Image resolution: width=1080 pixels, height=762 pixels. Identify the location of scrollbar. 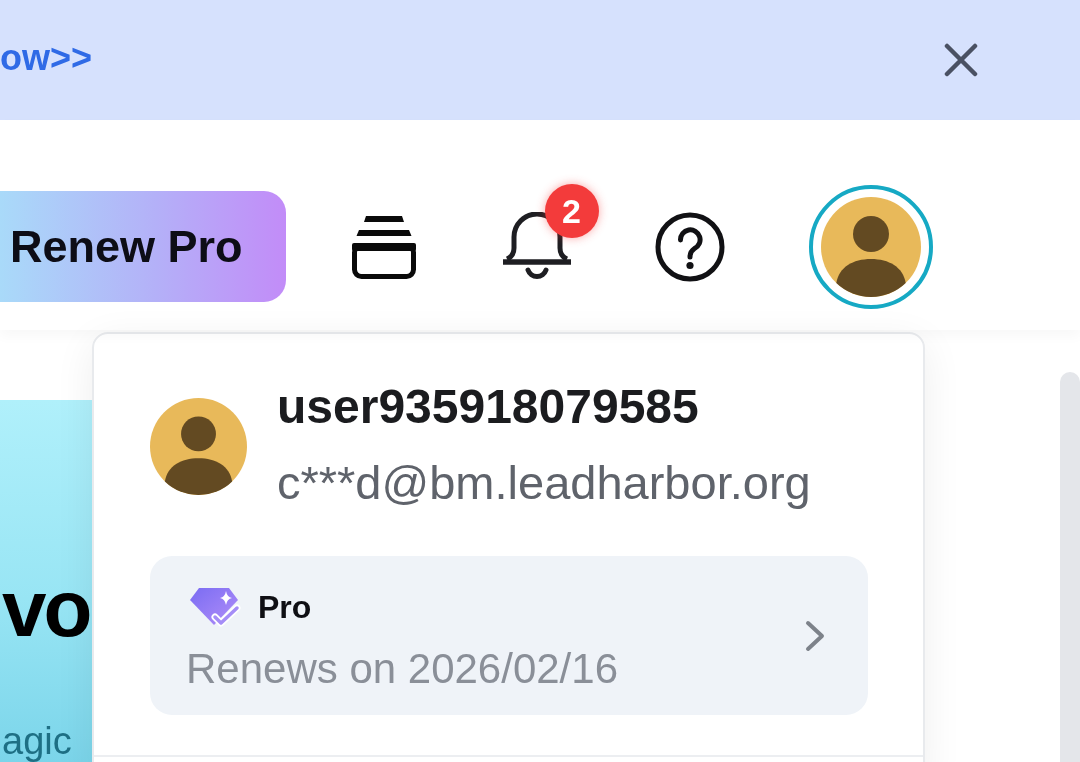
(1070, 567).